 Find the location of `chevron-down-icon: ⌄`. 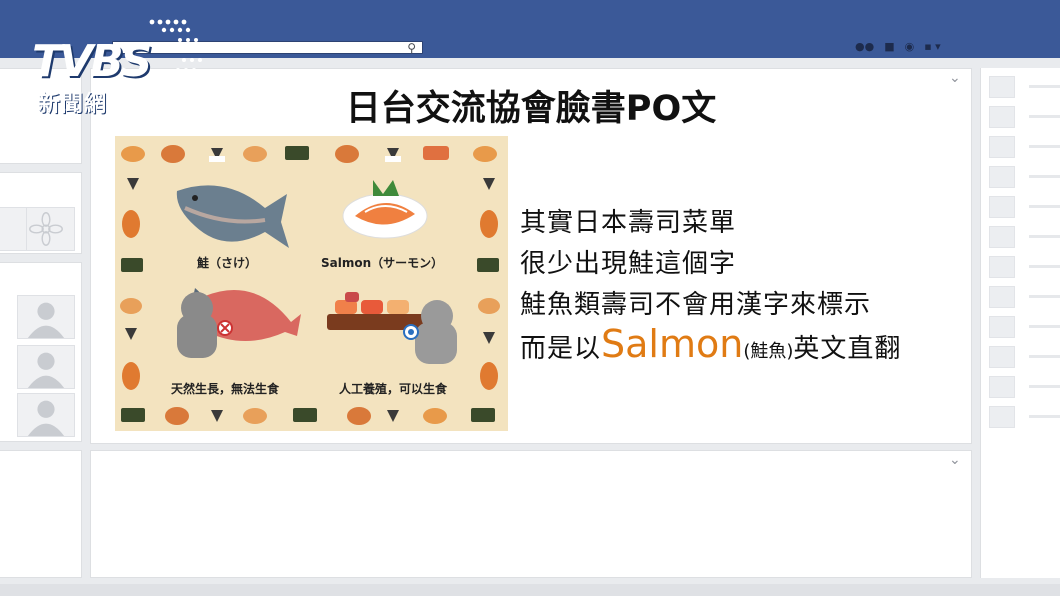

chevron-down-icon: ⌄ is located at coordinates (955, 460).